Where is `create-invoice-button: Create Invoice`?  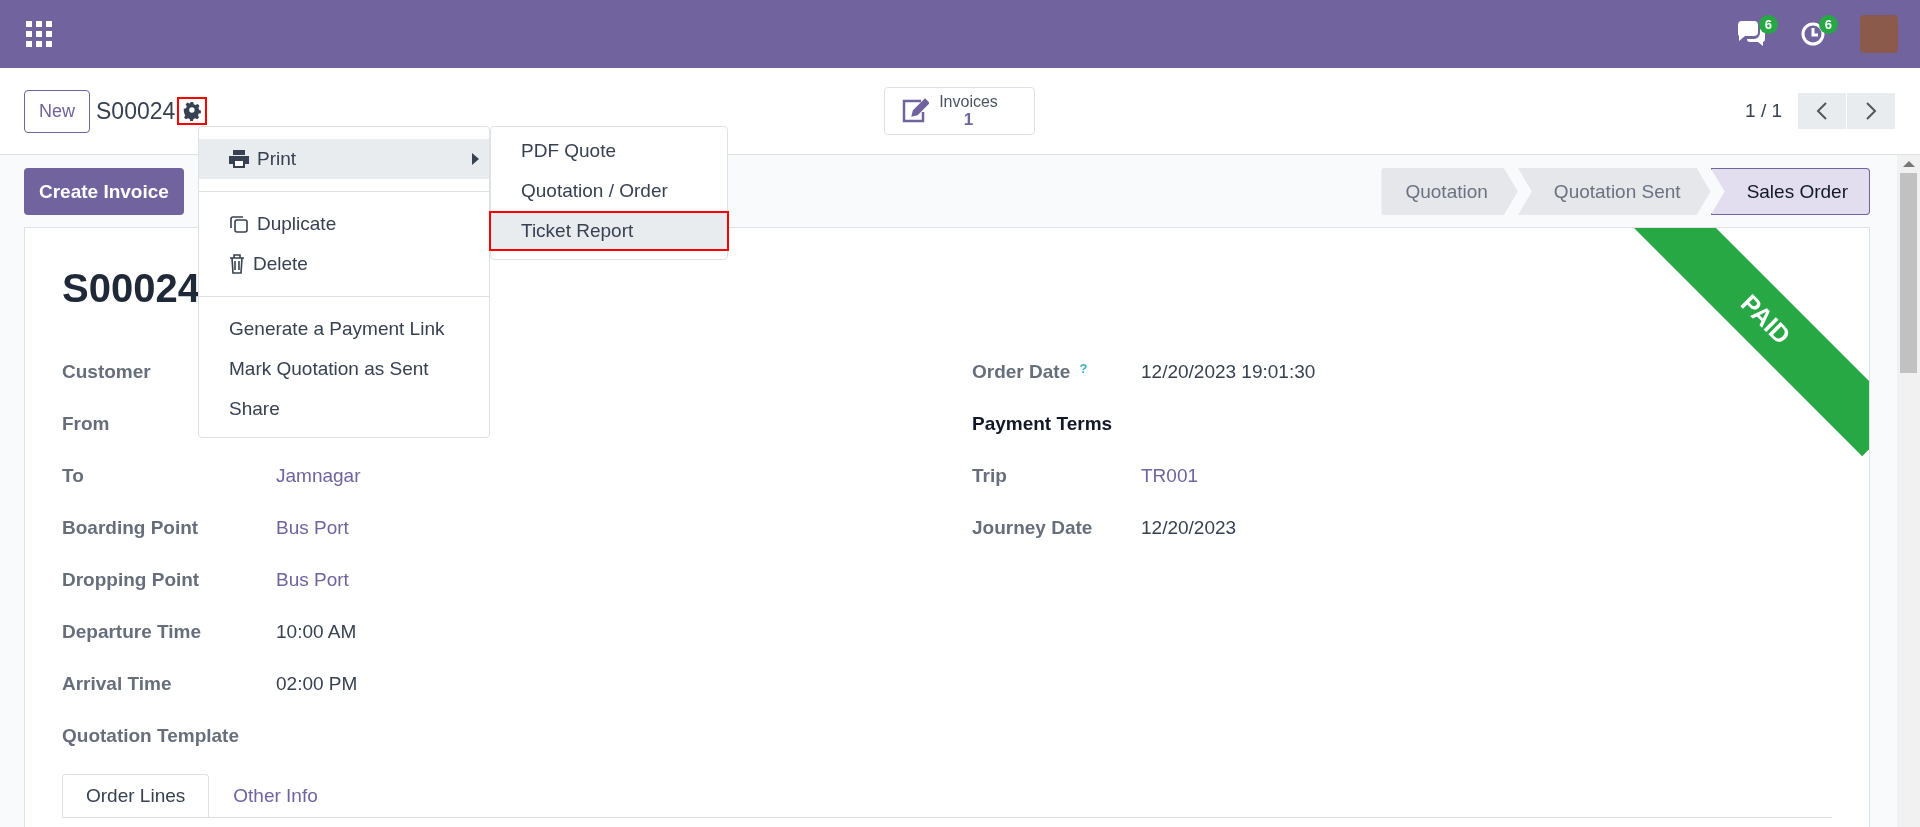 create-invoice-button: Create Invoice is located at coordinates (104, 191).